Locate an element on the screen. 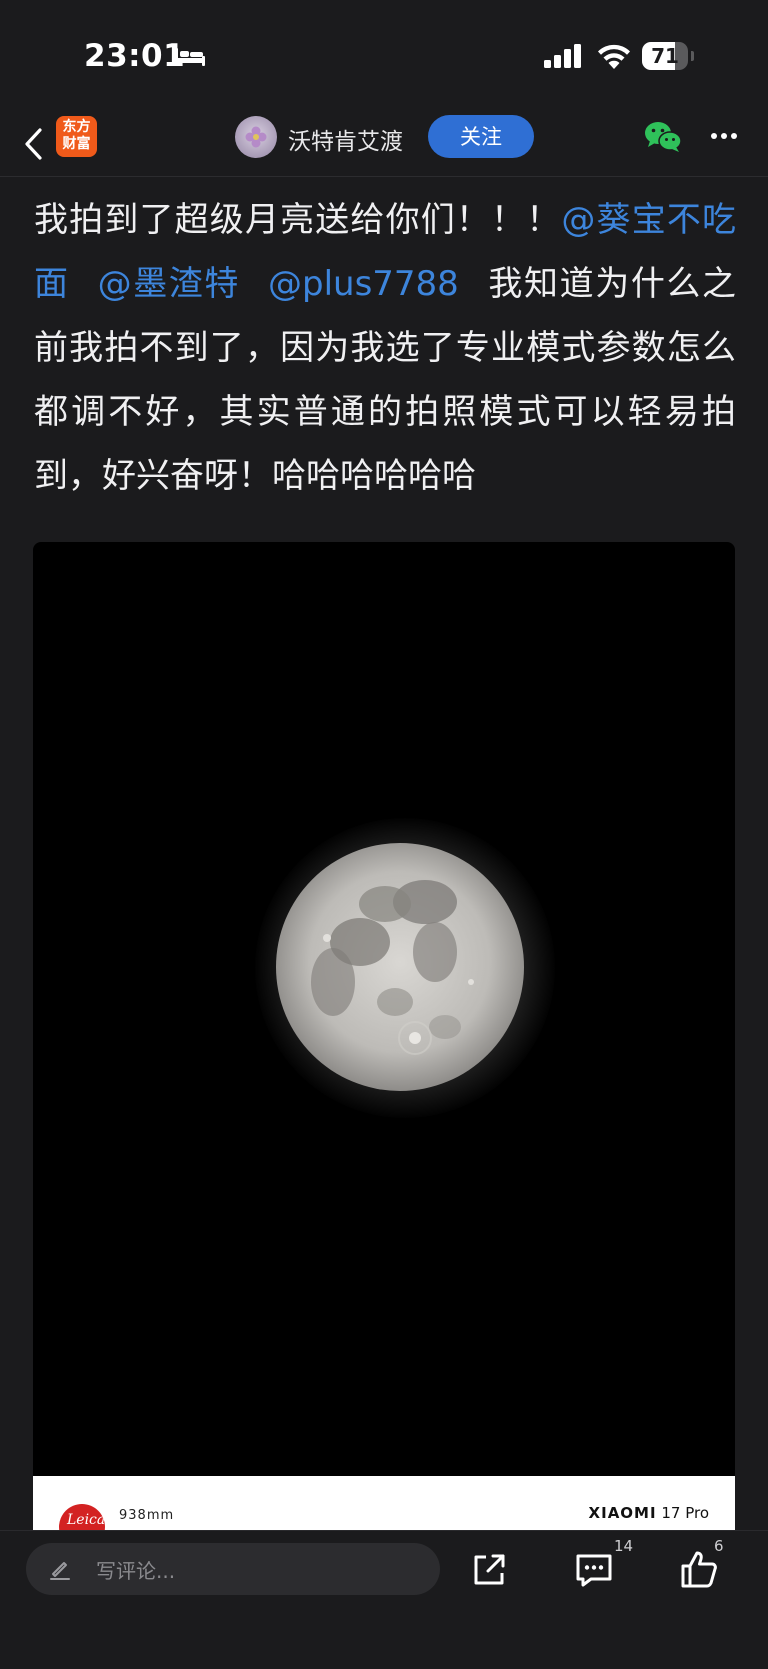 This screenshot has height=1669, width=768. device-model: XIAOMI 17 Pro is located at coordinates (649, 1513).